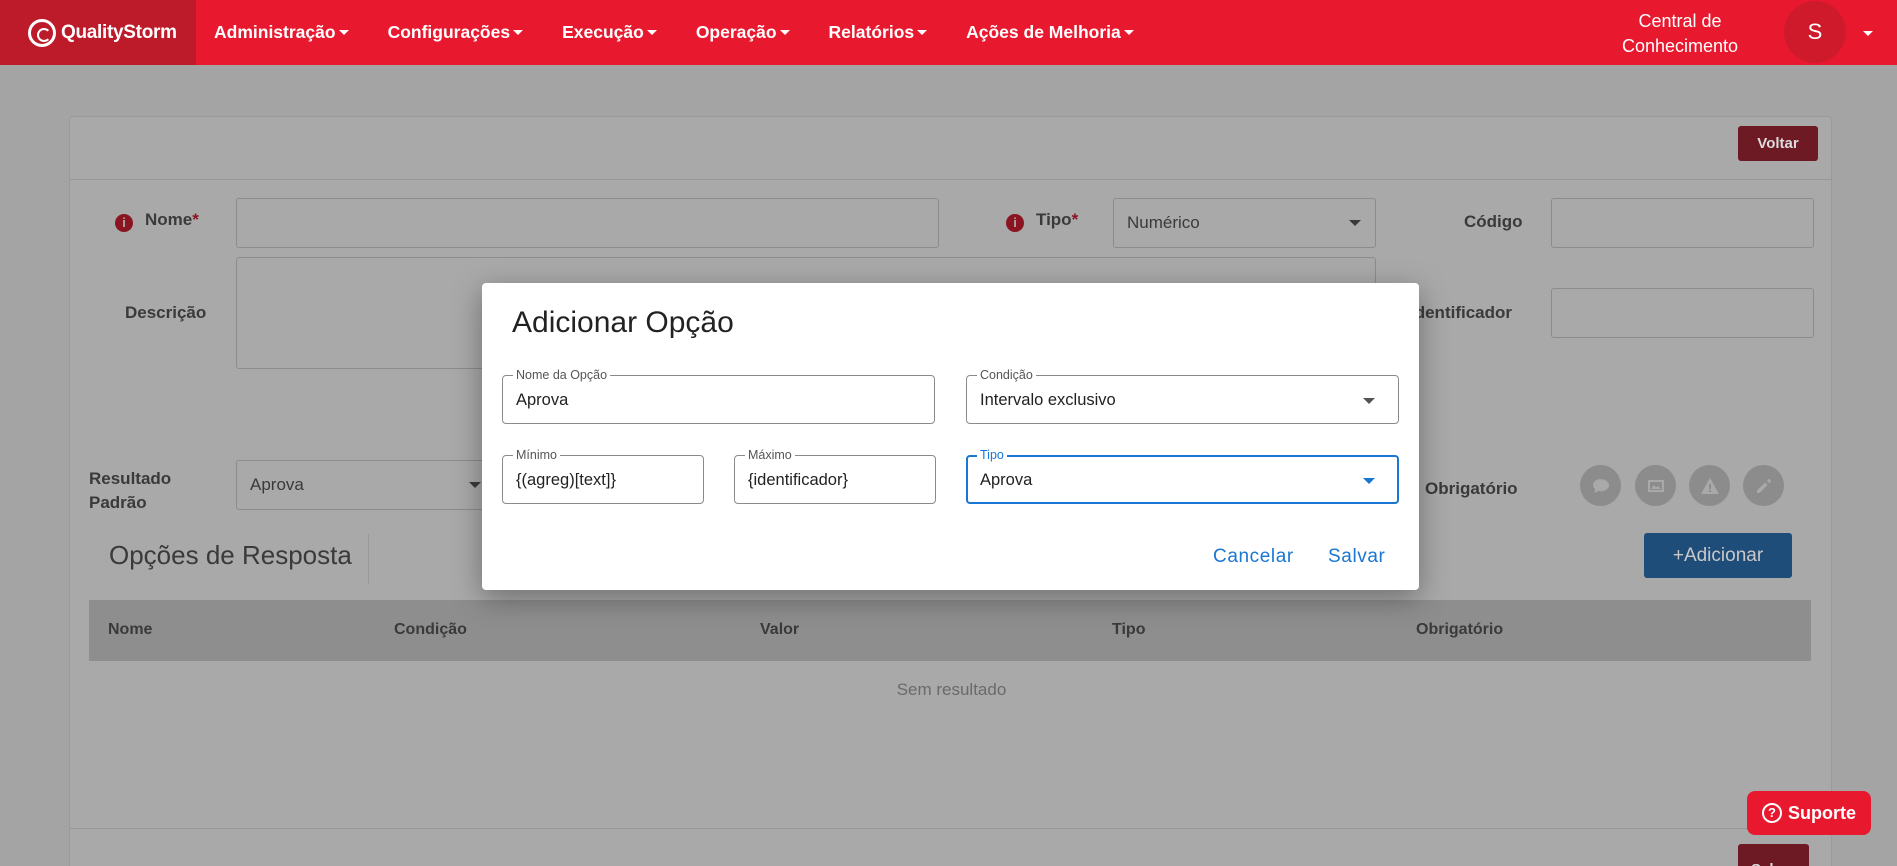 The image size is (1897, 866). What do you see at coordinates (1043, 32) in the screenshot?
I see `menu-label: Ações de Melhoria` at bounding box center [1043, 32].